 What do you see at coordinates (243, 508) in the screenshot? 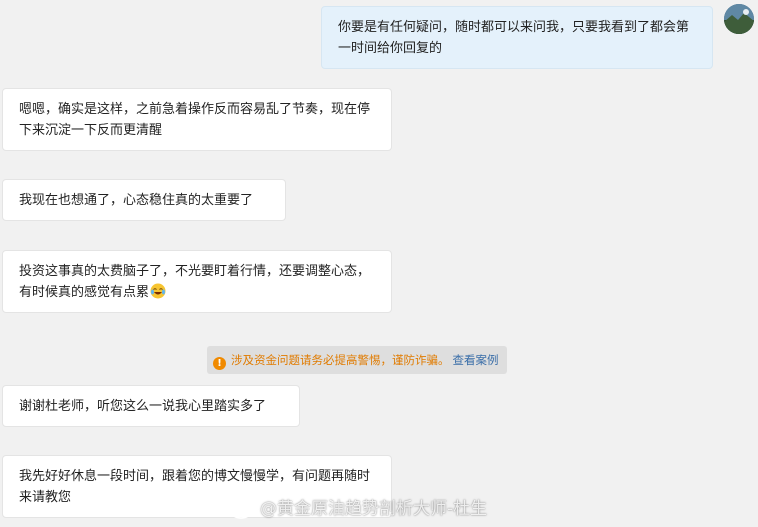
I see `weibo-icon` at bounding box center [243, 508].